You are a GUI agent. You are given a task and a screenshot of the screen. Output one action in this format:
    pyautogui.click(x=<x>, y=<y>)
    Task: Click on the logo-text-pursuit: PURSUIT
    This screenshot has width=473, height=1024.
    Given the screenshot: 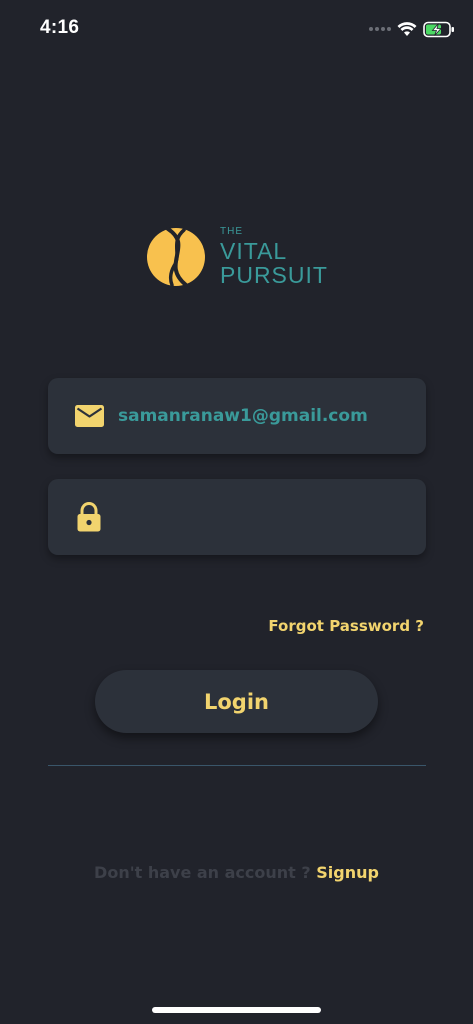 What is the action you would take?
    pyautogui.click(x=274, y=275)
    